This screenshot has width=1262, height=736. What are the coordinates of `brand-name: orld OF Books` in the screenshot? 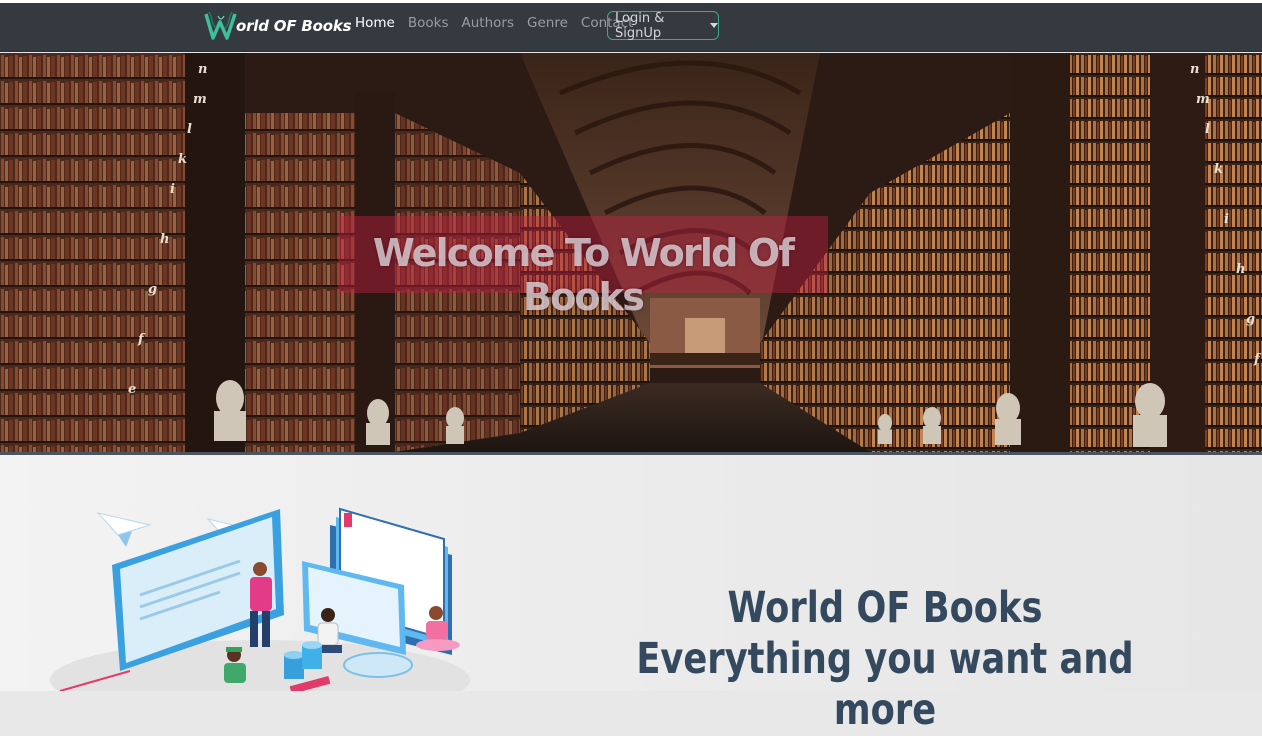 It's located at (294, 26).